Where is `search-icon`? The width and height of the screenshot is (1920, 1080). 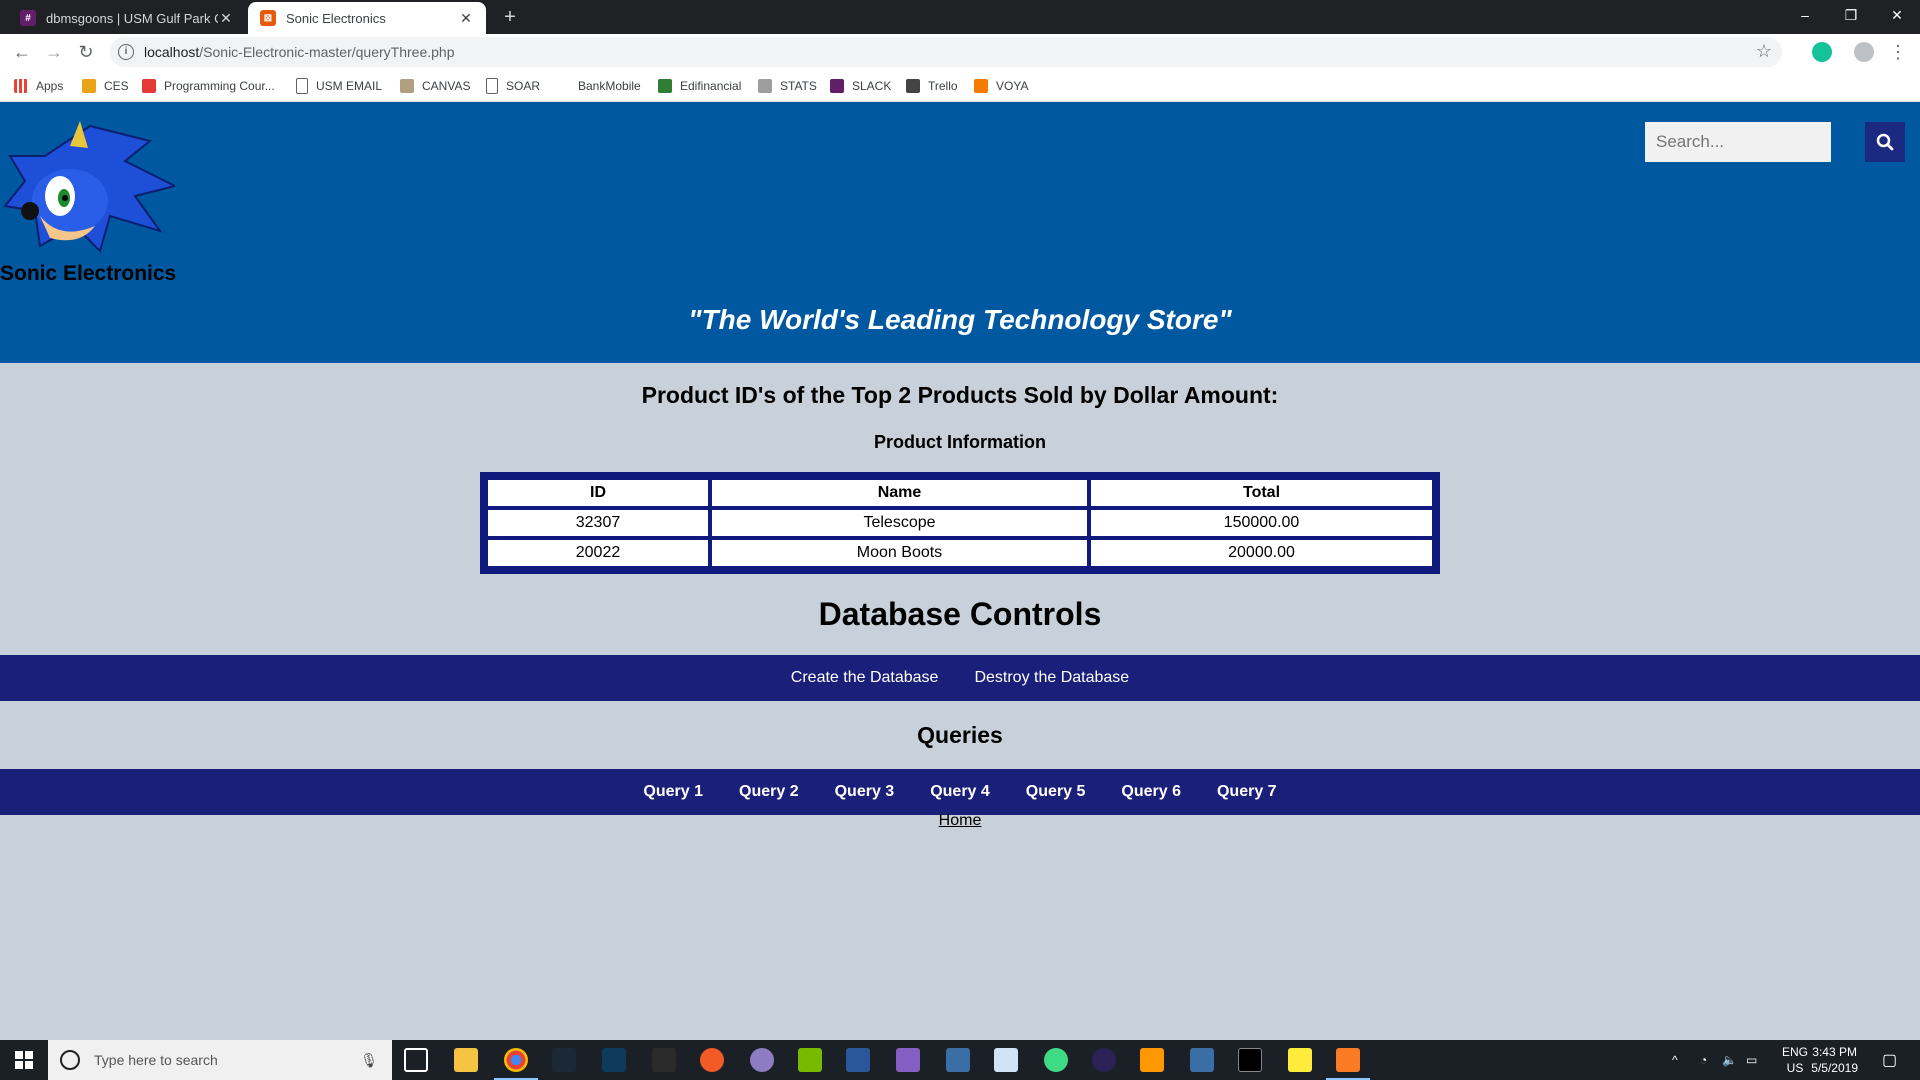 search-icon is located at coordinates (1885, 142).